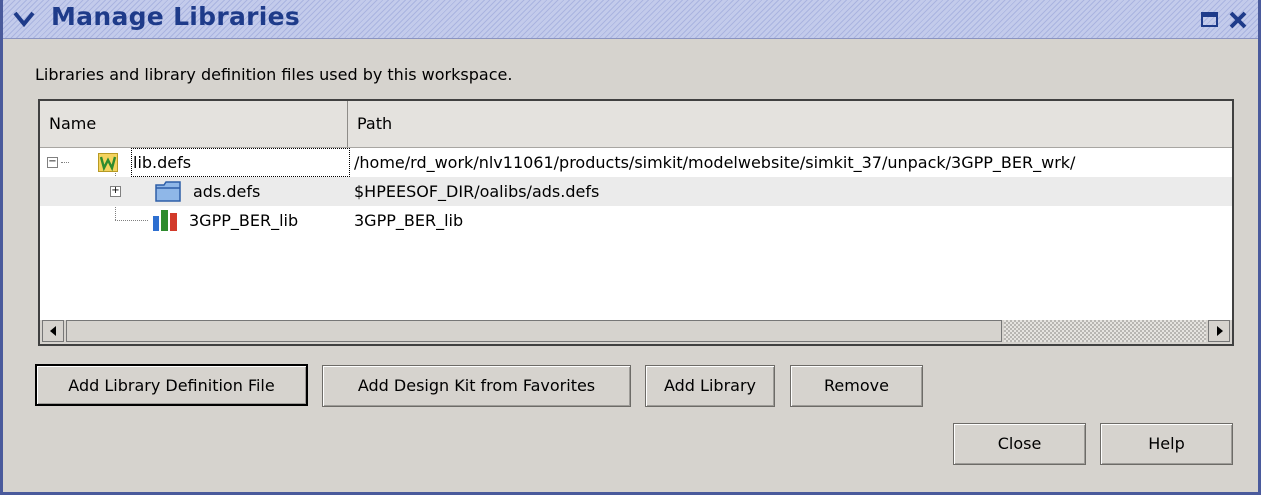 This screenshot has height=495, width=1261. Describe the element at coordinates (1105, 331) in the screenshot. I see `scroll-track` at that location.